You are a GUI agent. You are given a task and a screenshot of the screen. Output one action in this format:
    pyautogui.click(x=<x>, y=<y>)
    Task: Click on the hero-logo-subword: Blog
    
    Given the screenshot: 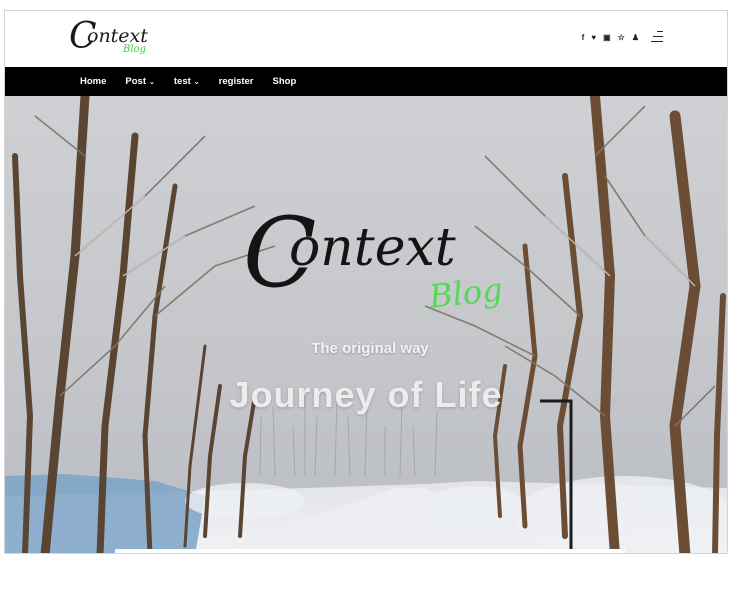 What is the action you would take?
    pyautogui.click(x=466, y=293)
    